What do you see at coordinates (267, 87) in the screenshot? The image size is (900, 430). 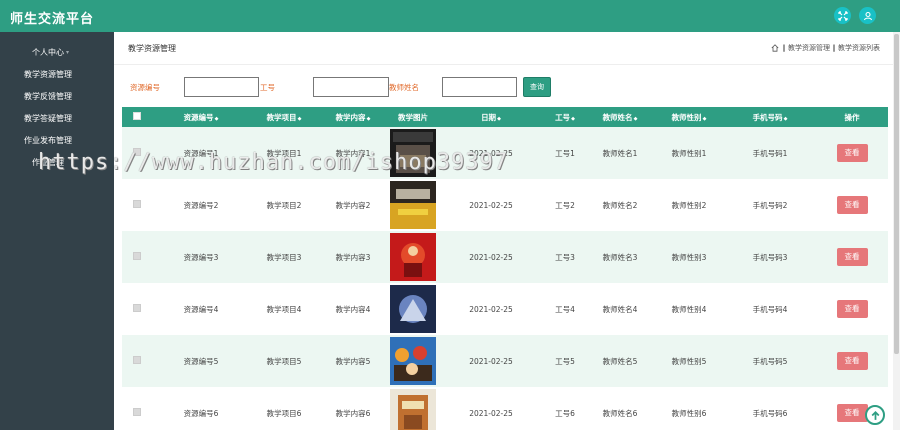 I see `staff-id-label: 工号` at bounding box center [267, 87].